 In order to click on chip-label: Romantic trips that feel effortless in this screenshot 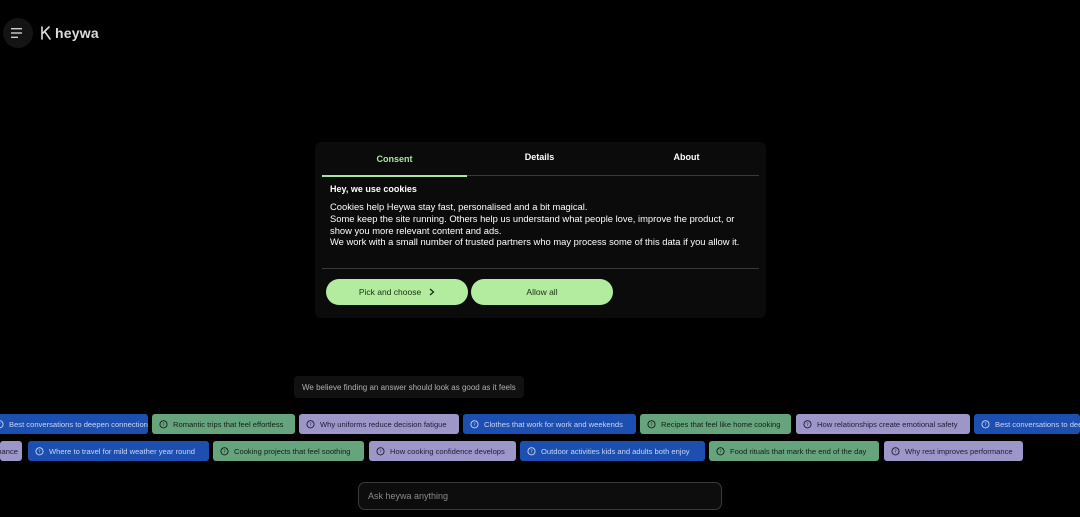, I will do `click(228, 424)`.